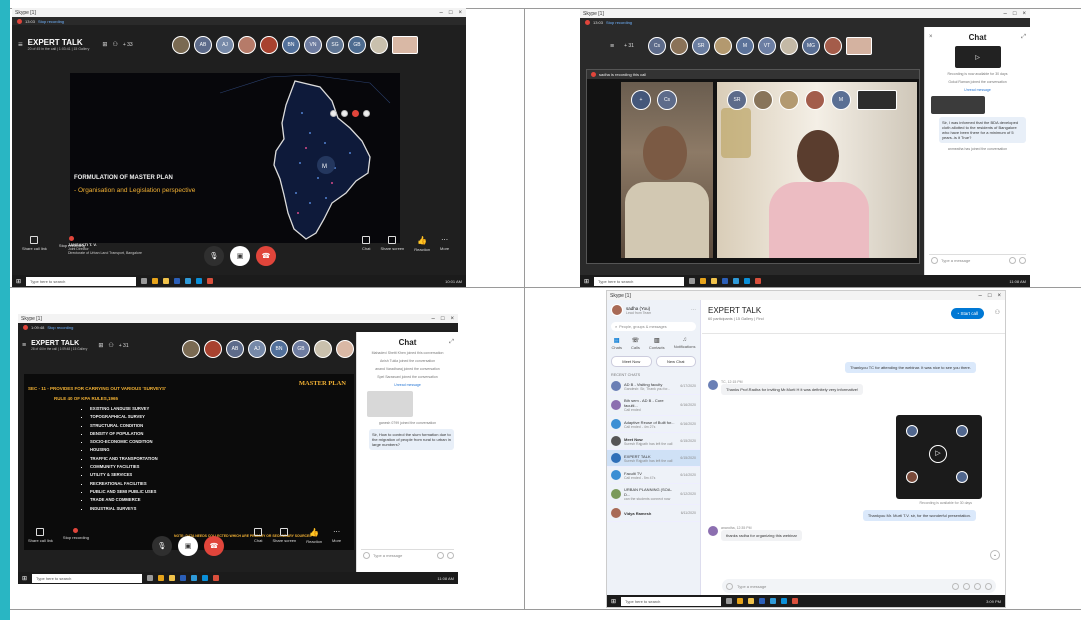 The width and height of the screenshot is (1081, 620). What do you see at coordinates (639, 281) in the screenshot?
I see `taskbar-search-box: Type here to search` at bounding box center [639, 281].